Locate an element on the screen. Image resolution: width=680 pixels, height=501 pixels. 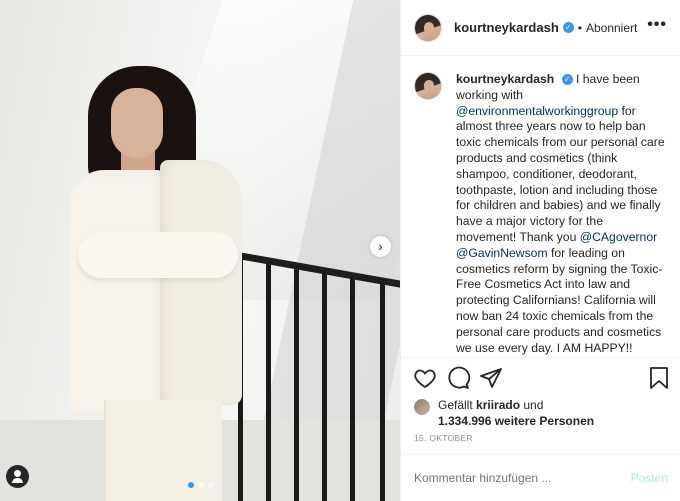
likes-suffix: und is located at coordinates (532, 405).